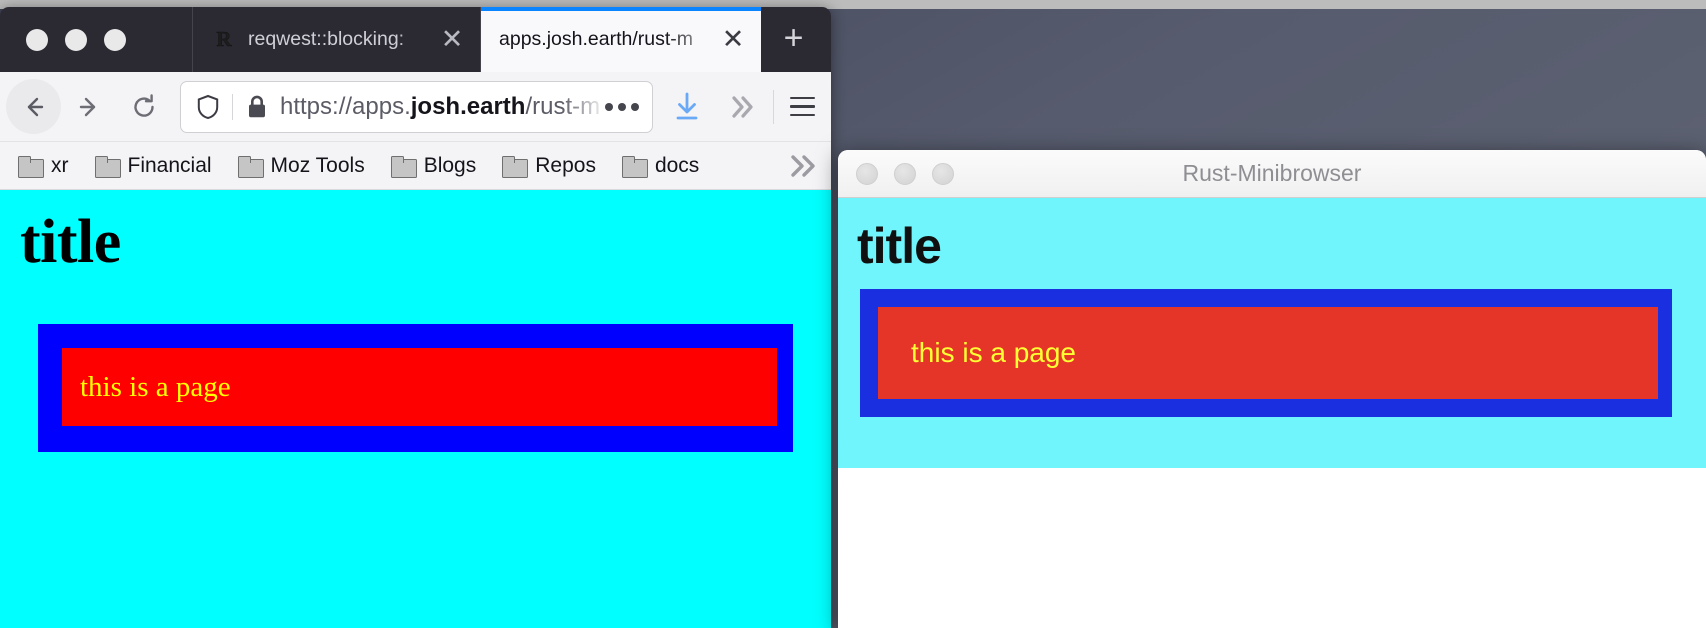 The image size is (1706, 628). I want to click on reload-icon, so click(143, 105).